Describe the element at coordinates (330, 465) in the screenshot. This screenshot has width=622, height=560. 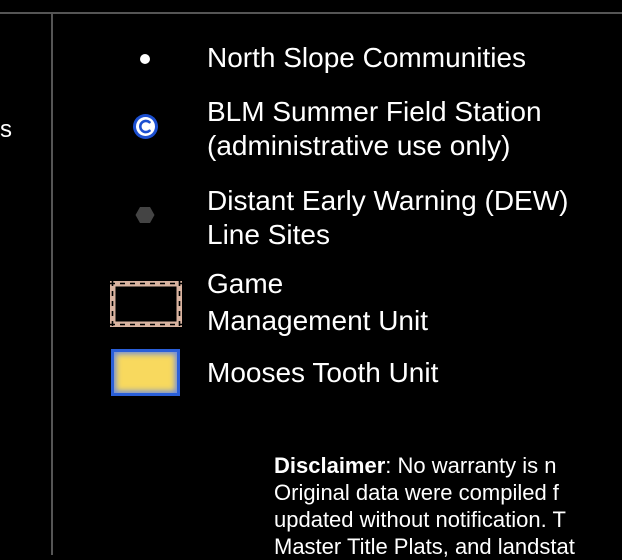
I see `disclaimer-label: Disclaimer` at that location.